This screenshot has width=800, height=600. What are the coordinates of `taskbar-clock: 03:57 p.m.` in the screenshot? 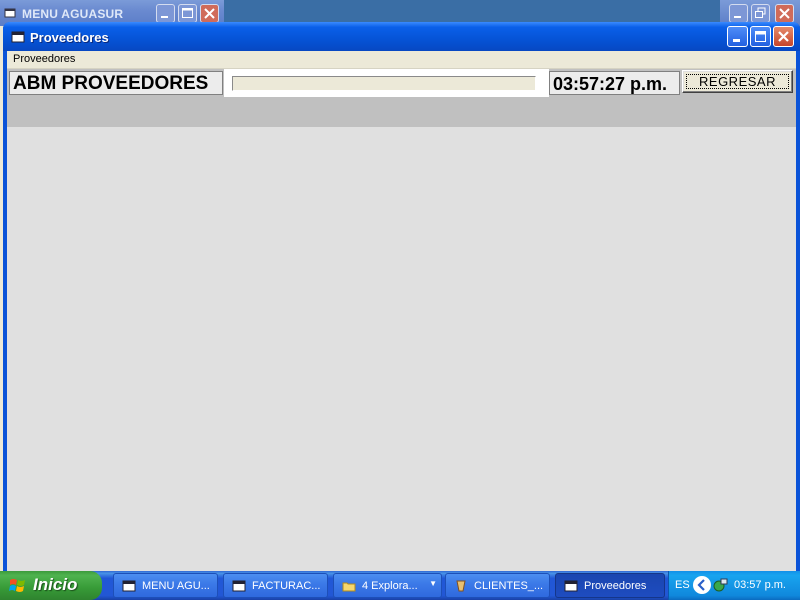 It's located at (760, 585).